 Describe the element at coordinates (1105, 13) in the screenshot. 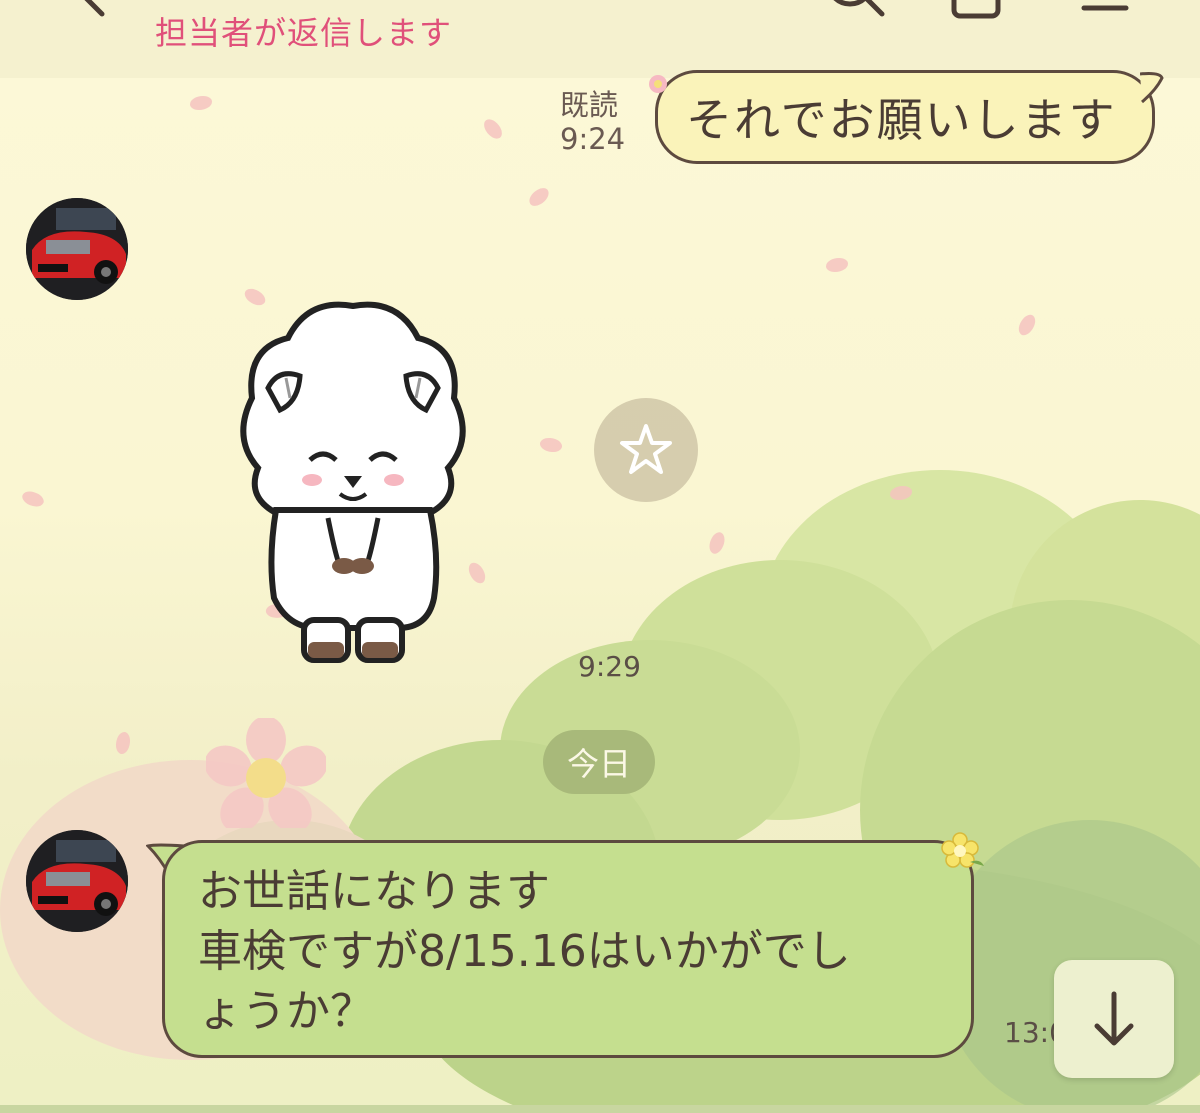

I see `menu-icon` at that location.